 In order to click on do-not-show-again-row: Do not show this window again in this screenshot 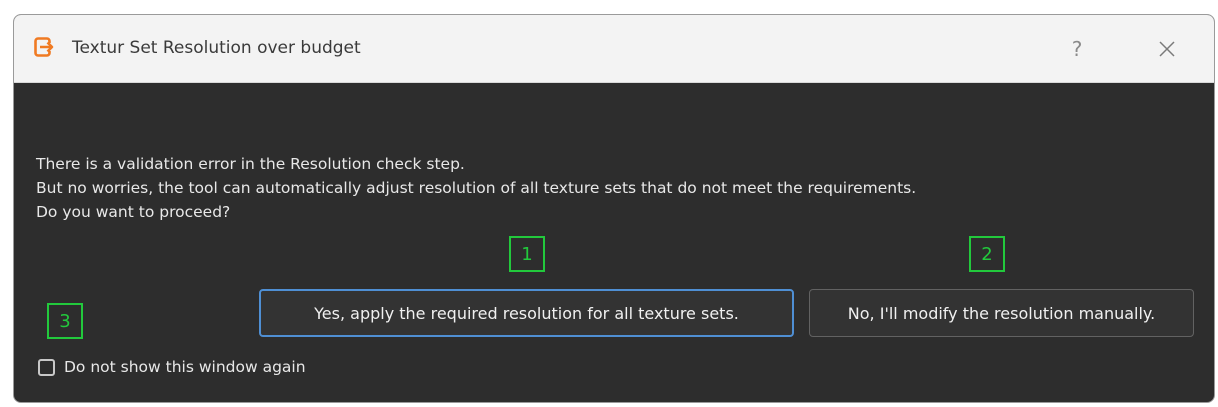, I will do `click(172, 367)`.